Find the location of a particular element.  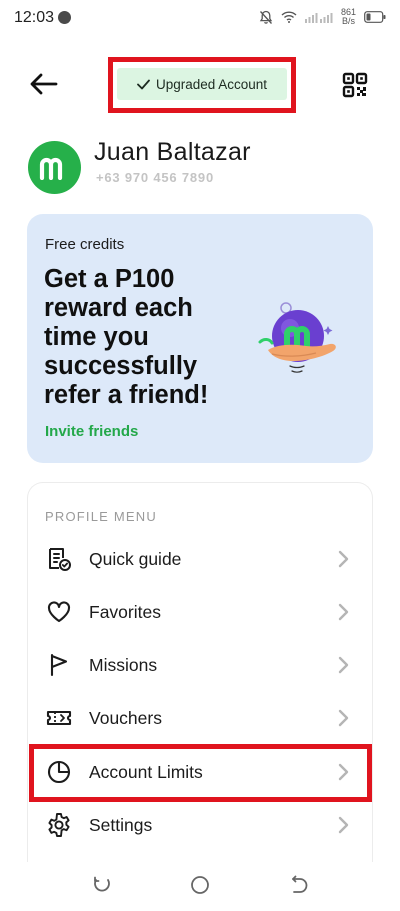

highlight-box-upgraded is located at coordinates (202, 85).